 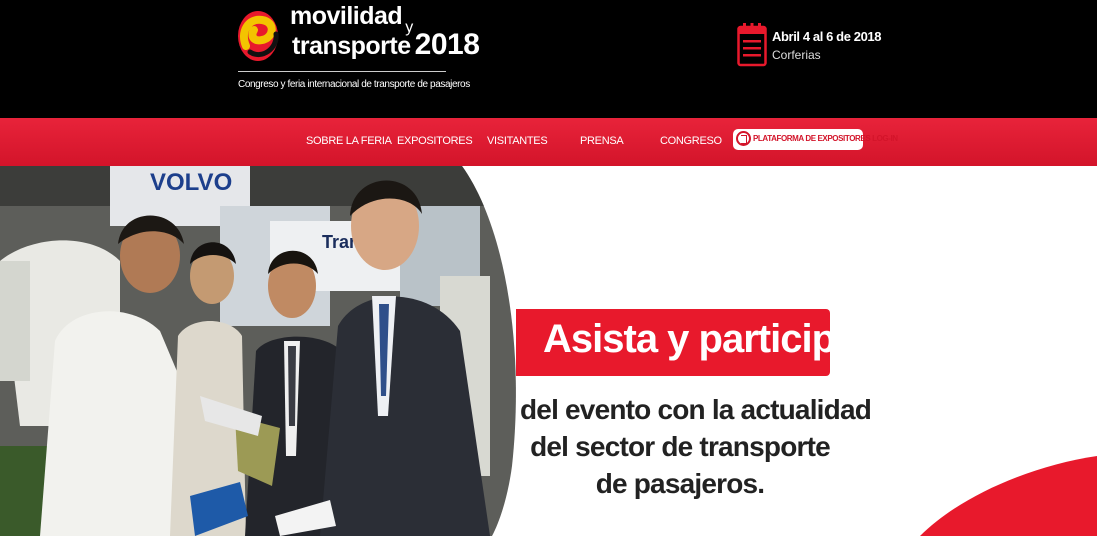 I want to click on hero-title: Asista y participe, so click(x=700, y=339).